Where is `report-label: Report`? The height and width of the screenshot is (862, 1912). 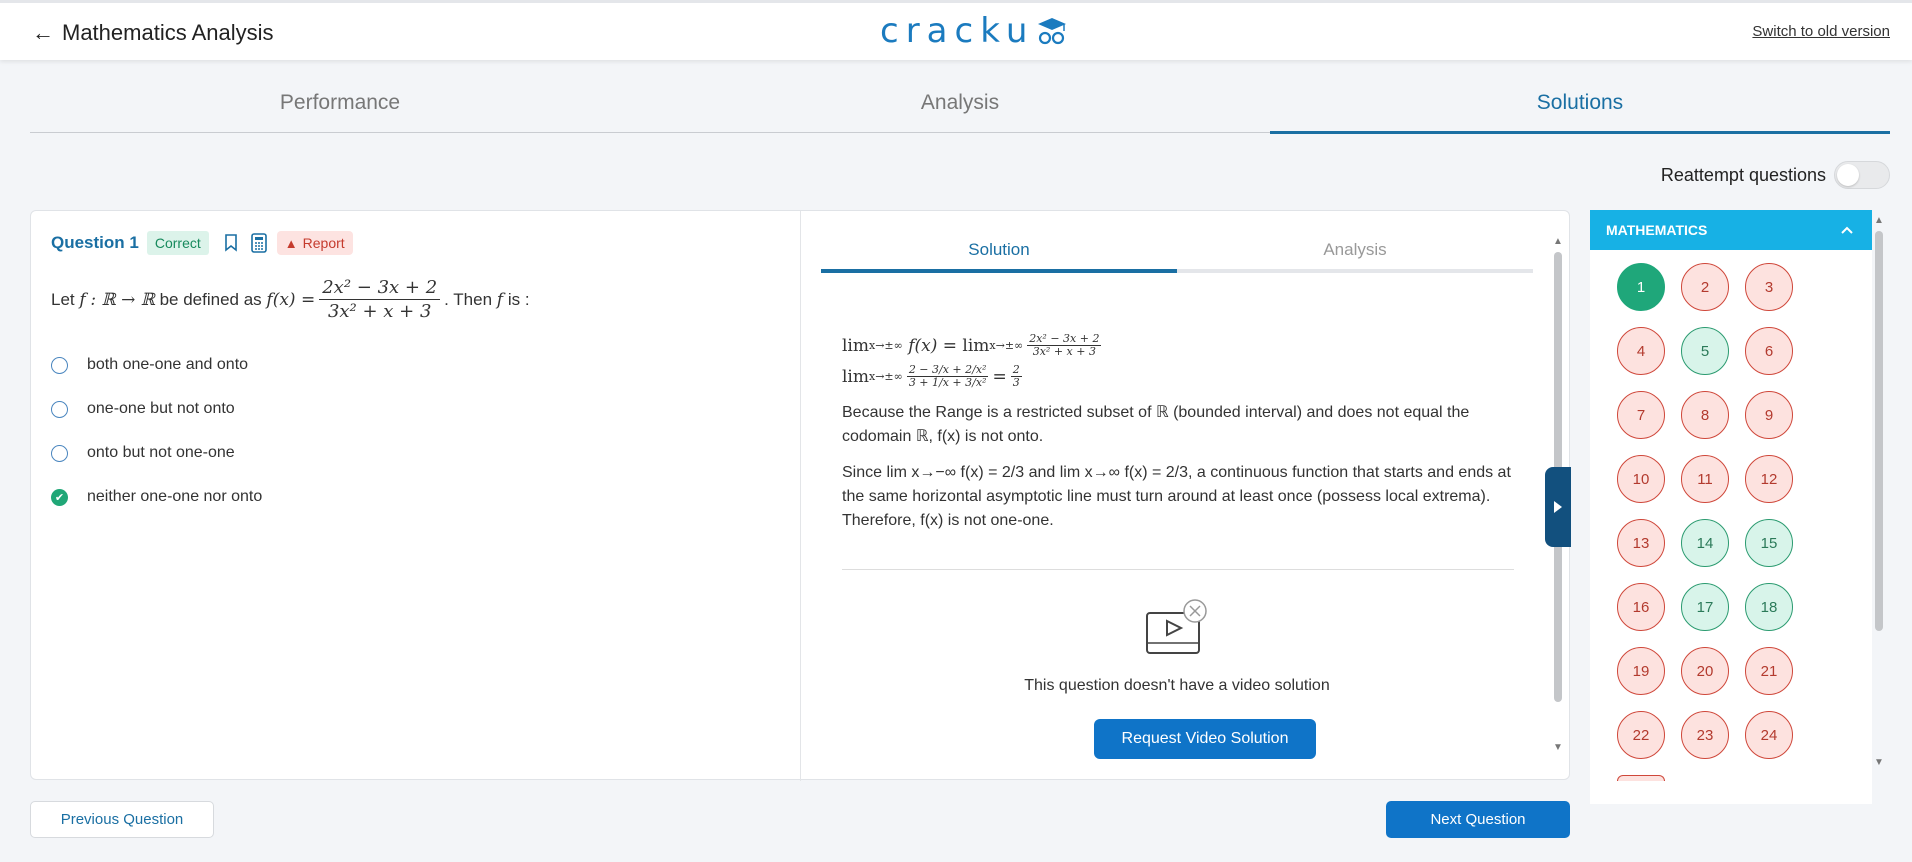 report-label: Report is located at coordinates (323, 243).